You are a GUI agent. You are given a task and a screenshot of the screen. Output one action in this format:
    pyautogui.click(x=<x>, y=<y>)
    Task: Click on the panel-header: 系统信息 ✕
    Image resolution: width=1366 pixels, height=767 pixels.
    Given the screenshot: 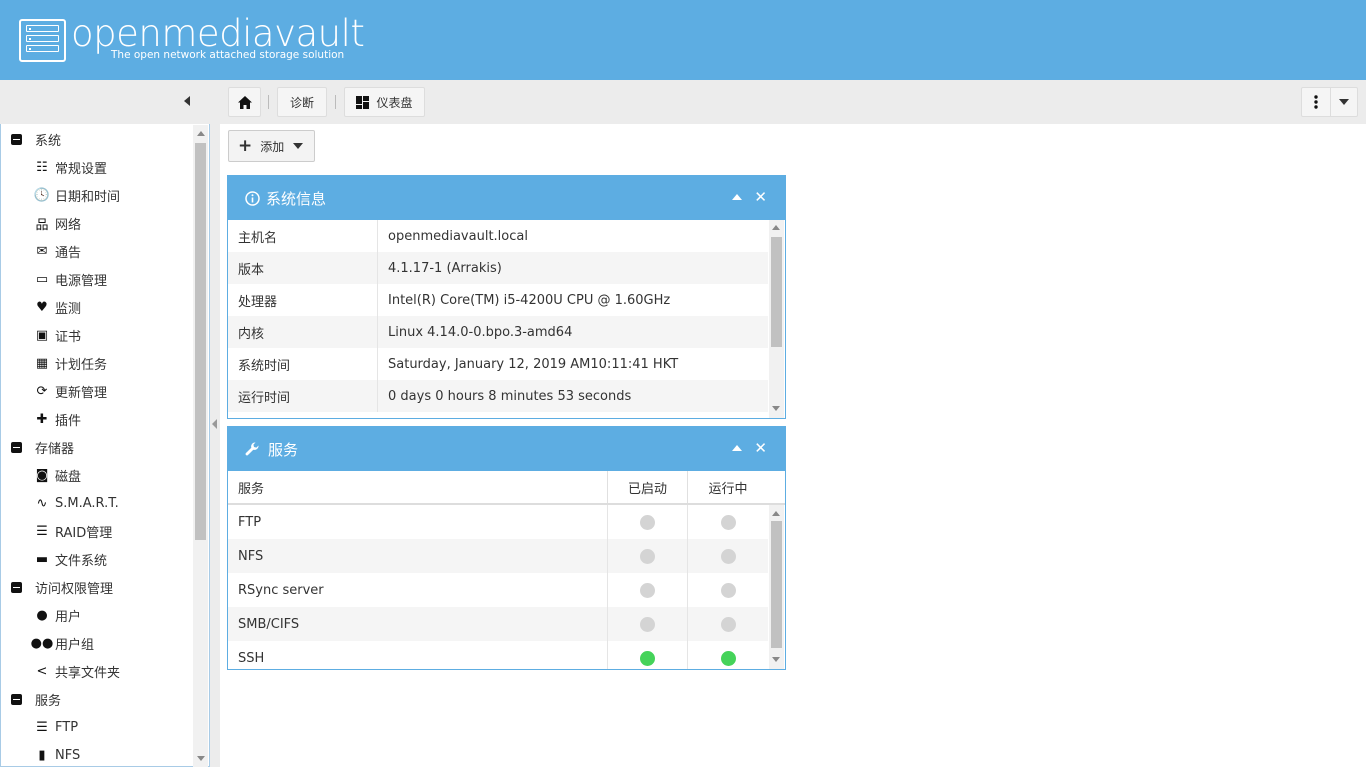 What is the action you would take?
    pyautogui.click(x=506, y=198)
    